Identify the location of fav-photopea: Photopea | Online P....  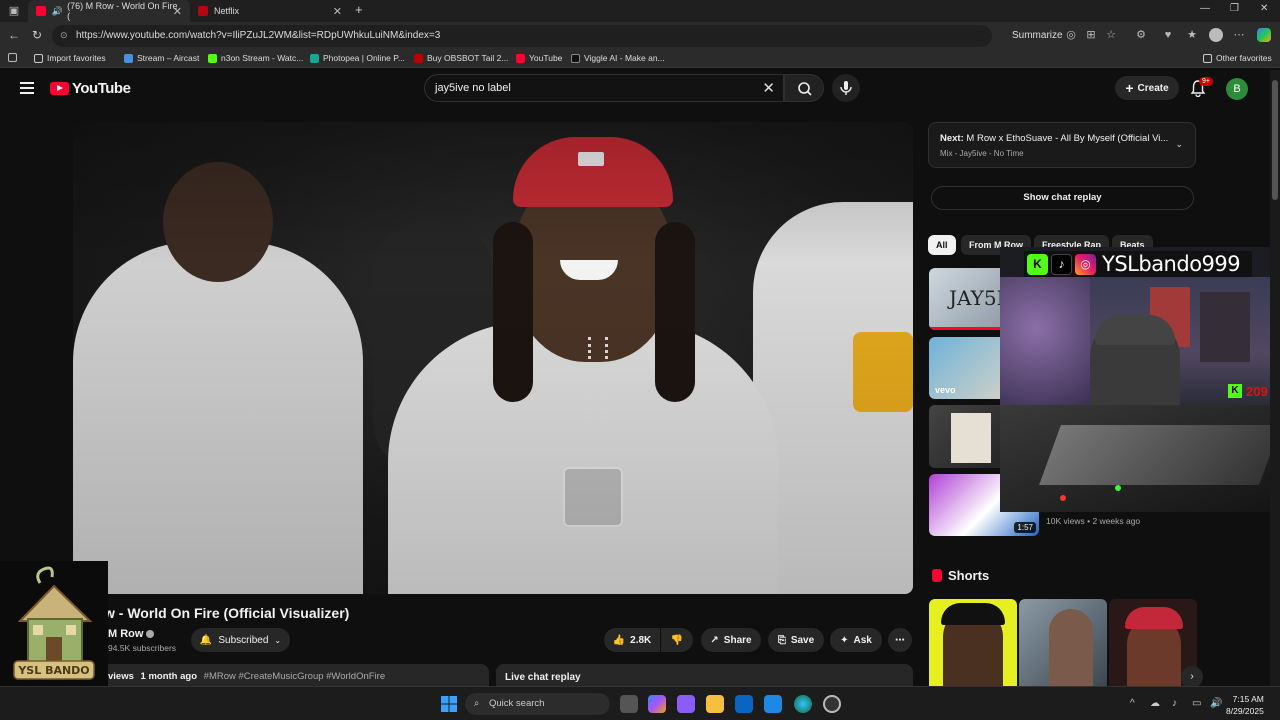
(357, 58).